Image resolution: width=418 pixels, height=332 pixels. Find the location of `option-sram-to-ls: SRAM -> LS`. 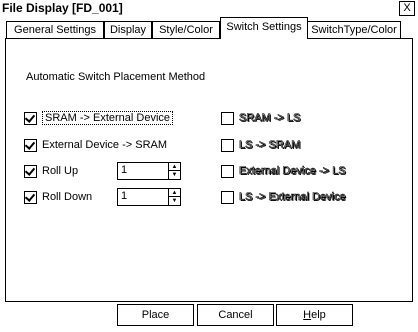

option-sram-to-ls: SRAM -> LS is located at coordinates (261, 118).